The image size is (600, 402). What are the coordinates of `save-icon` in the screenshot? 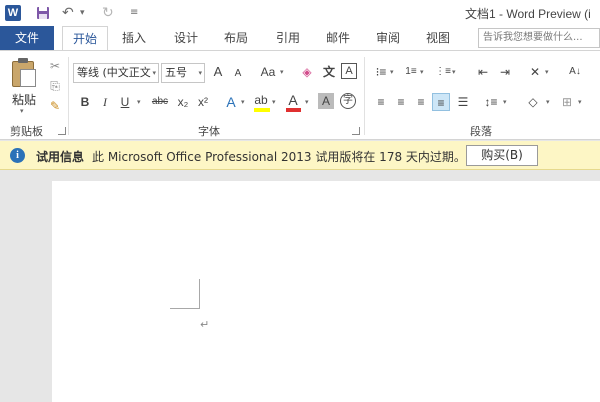 It's located at (45, 13).